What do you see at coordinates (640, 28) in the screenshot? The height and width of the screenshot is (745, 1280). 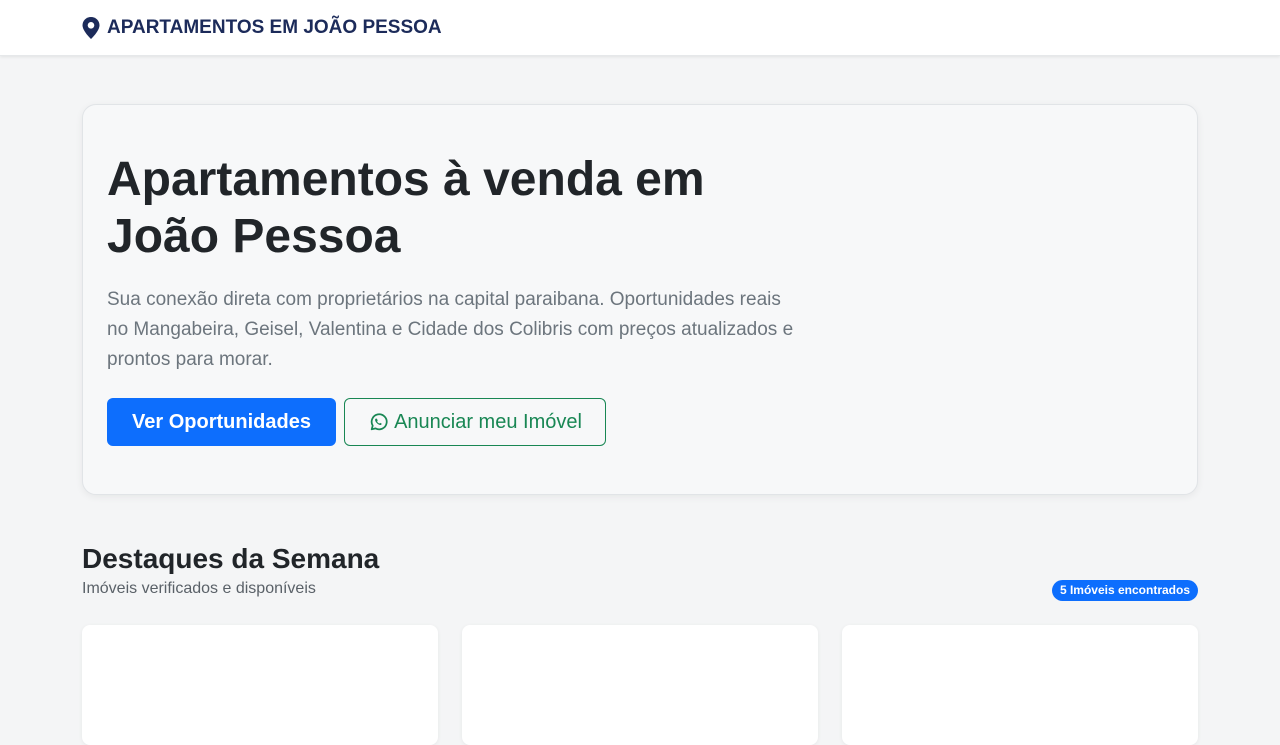 I see `top-navbar: APARTAMENTOS EM JOÃO PESSOA` at bounding box center [640, 28].